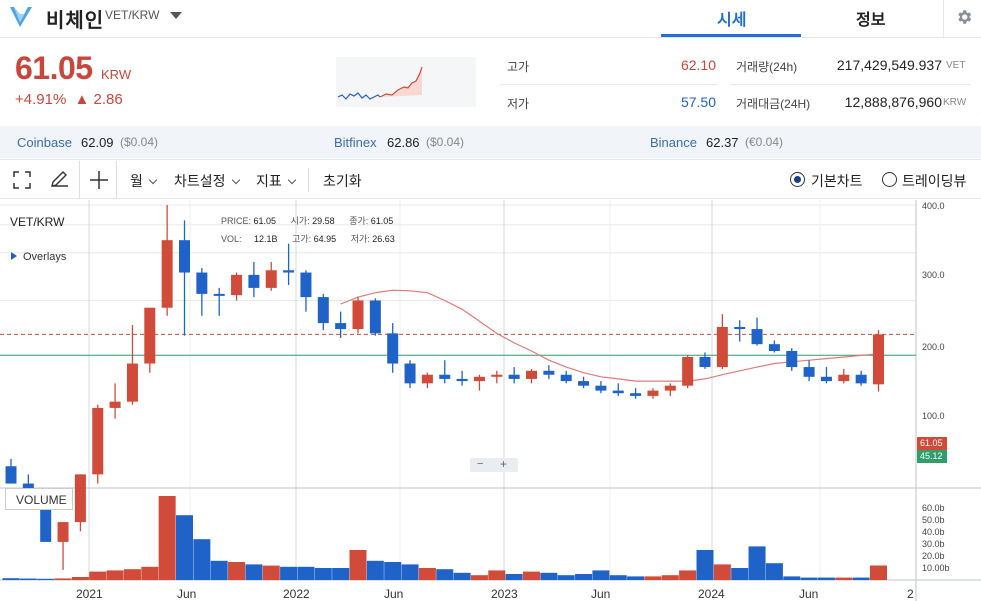  I want to click on chart-settings-dropdown: 차트설정, so click(207, 181).